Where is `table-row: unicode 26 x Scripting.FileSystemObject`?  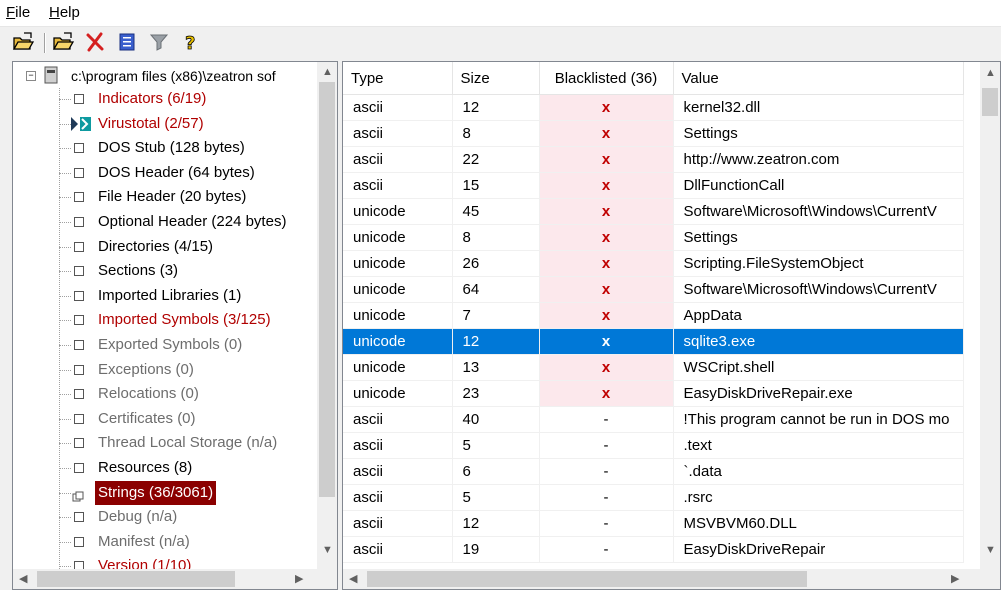
table-row: unicode 26 x Scripting.FileSystemObject is located at coordinates (653, 263).